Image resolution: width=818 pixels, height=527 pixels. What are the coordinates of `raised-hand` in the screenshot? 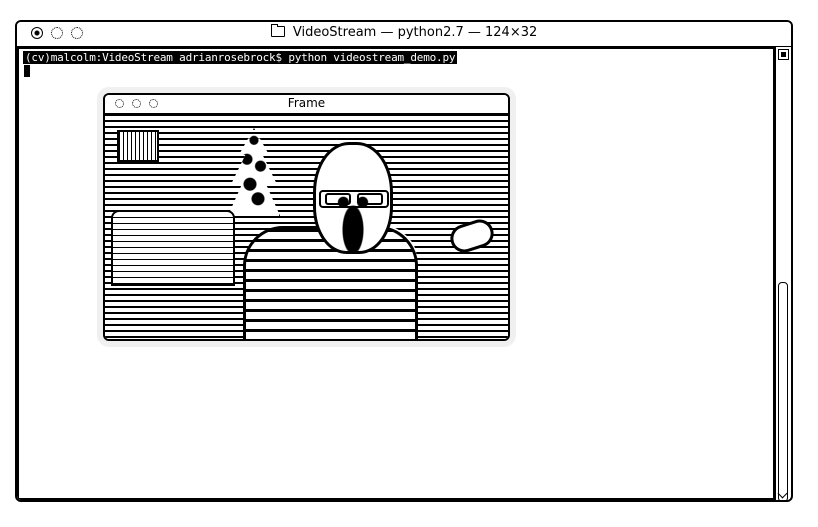 It's located at (472, 236).